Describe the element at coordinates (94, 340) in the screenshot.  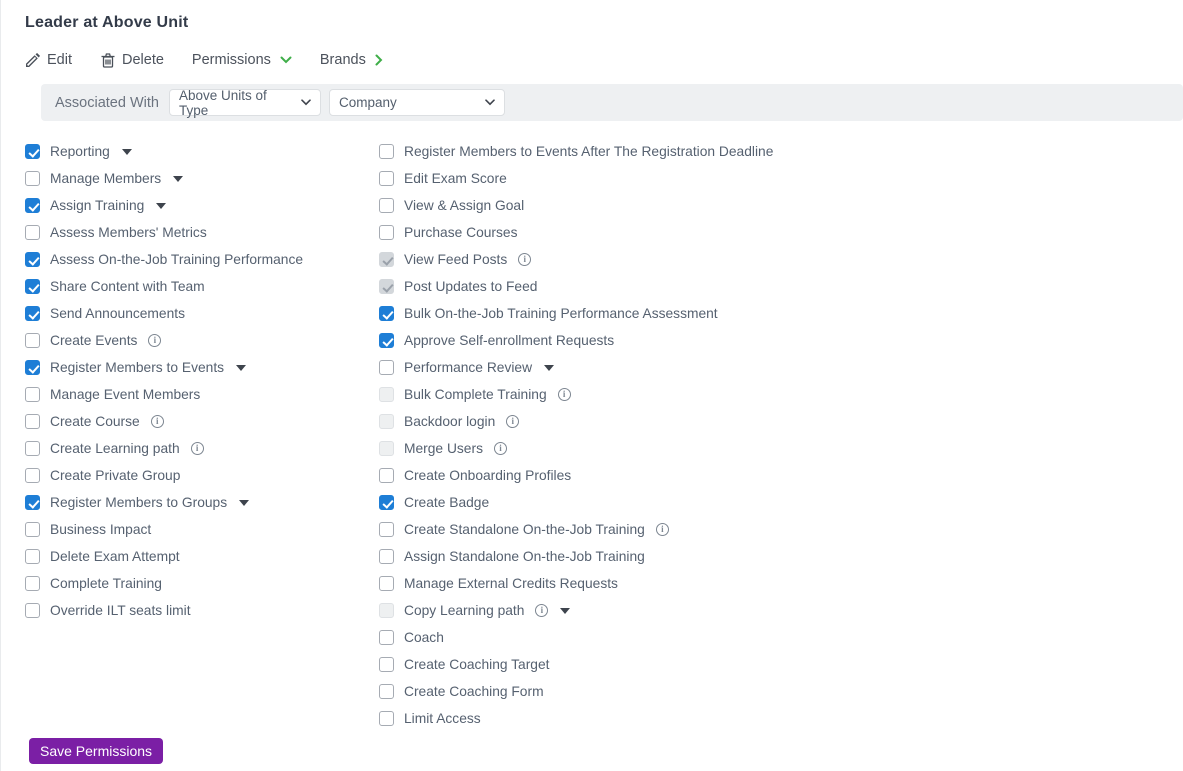
I see `permission-label: Create Events` at that location.